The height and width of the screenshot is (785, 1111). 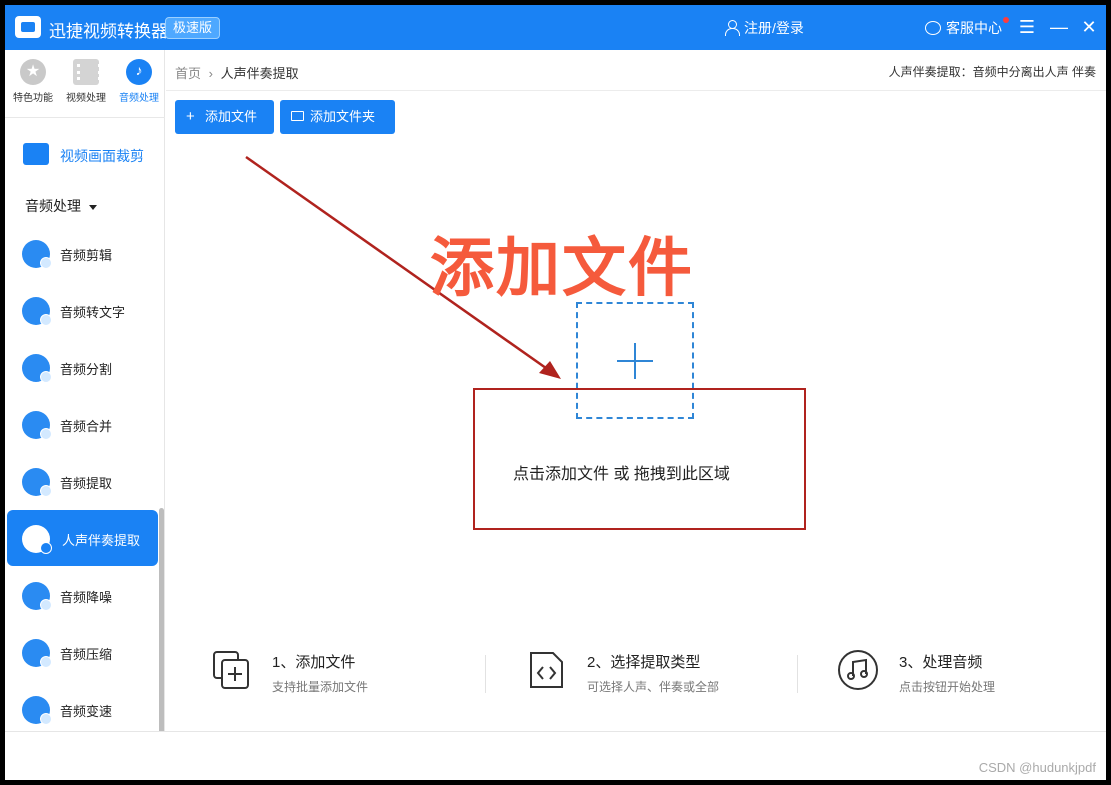 I want to click on step-title: 1、添加文件, so click(x=314, y=662).